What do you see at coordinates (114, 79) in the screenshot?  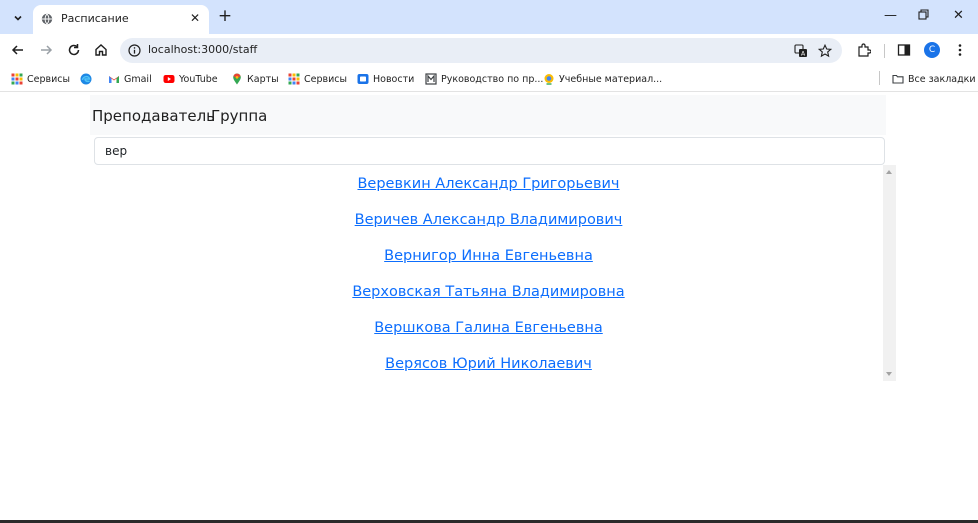 I see `gmail-icon` at bounding box center [114, 79].